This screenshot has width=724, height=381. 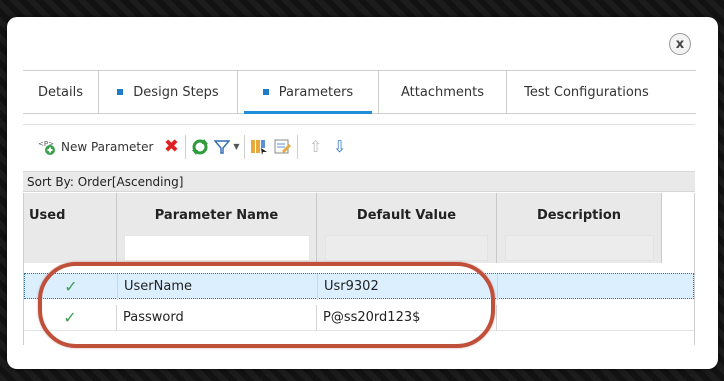 I want to click on tab-details: Details, so click(x=61, y=92).